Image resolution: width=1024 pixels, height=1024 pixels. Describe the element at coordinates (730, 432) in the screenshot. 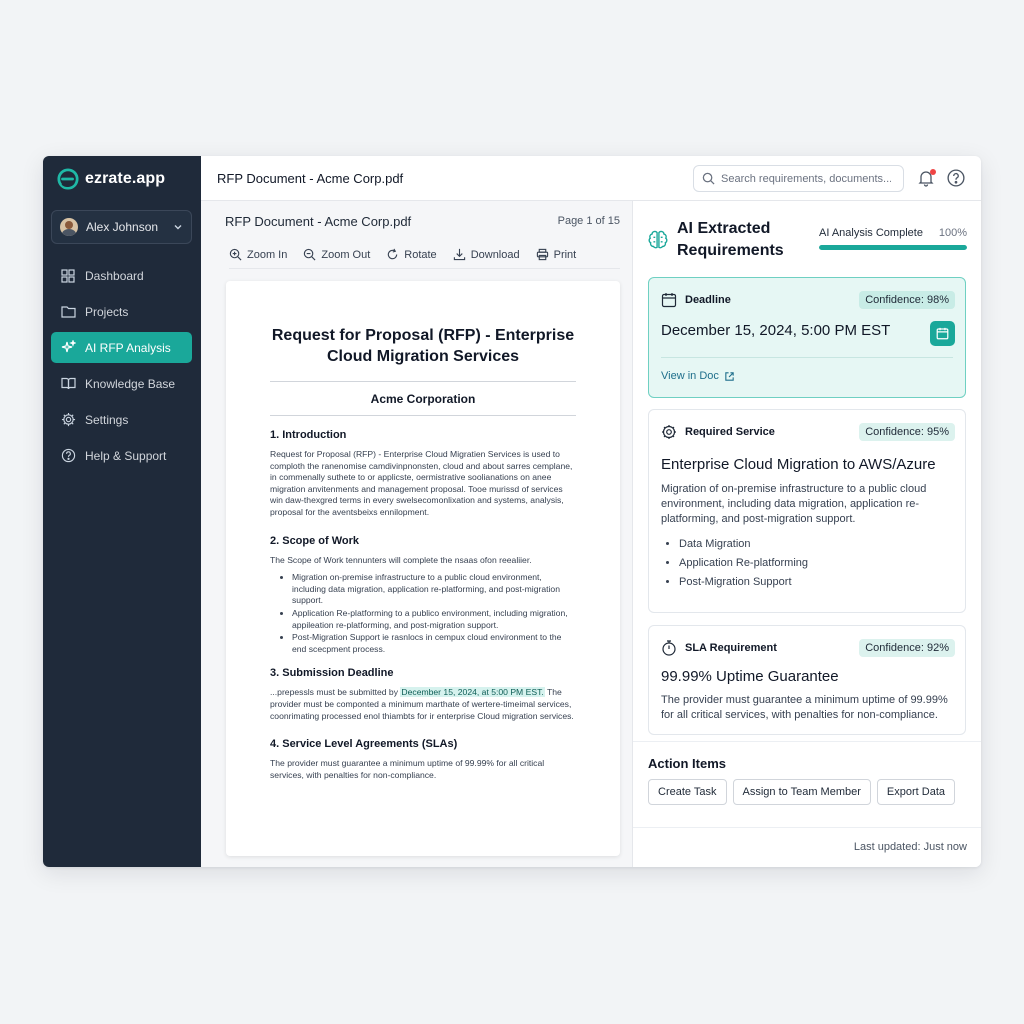

I see `card-label: Required Service` at that location.